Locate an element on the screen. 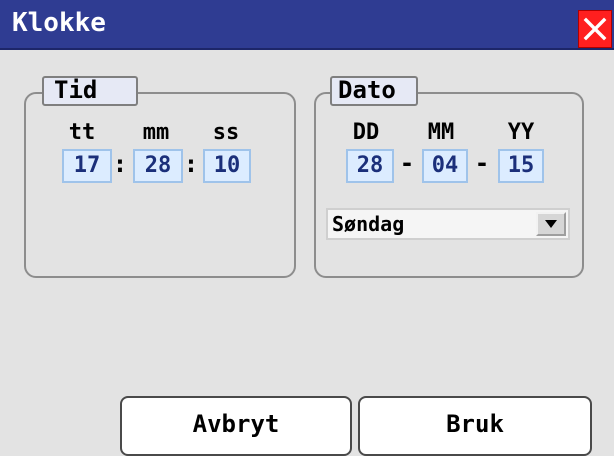  weekday-dropdown-button is located at coordinates (551, 224).